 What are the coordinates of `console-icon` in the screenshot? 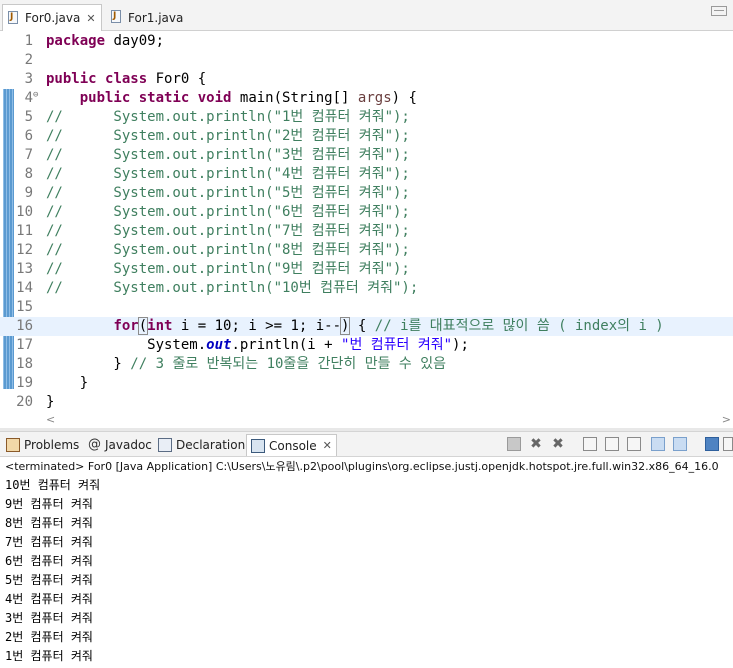 It's located at (258, 445).